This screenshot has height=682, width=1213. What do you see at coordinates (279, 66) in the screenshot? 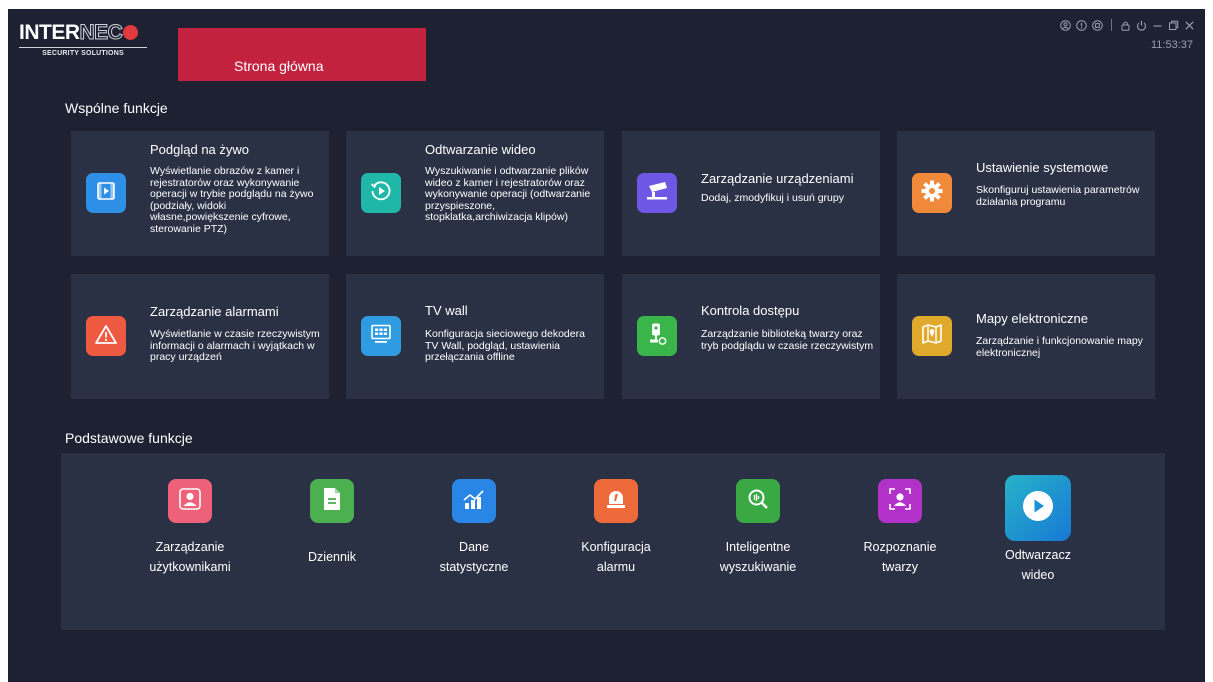
I see `tab-home-label: Strona główna` at bounding box center [279, 66].